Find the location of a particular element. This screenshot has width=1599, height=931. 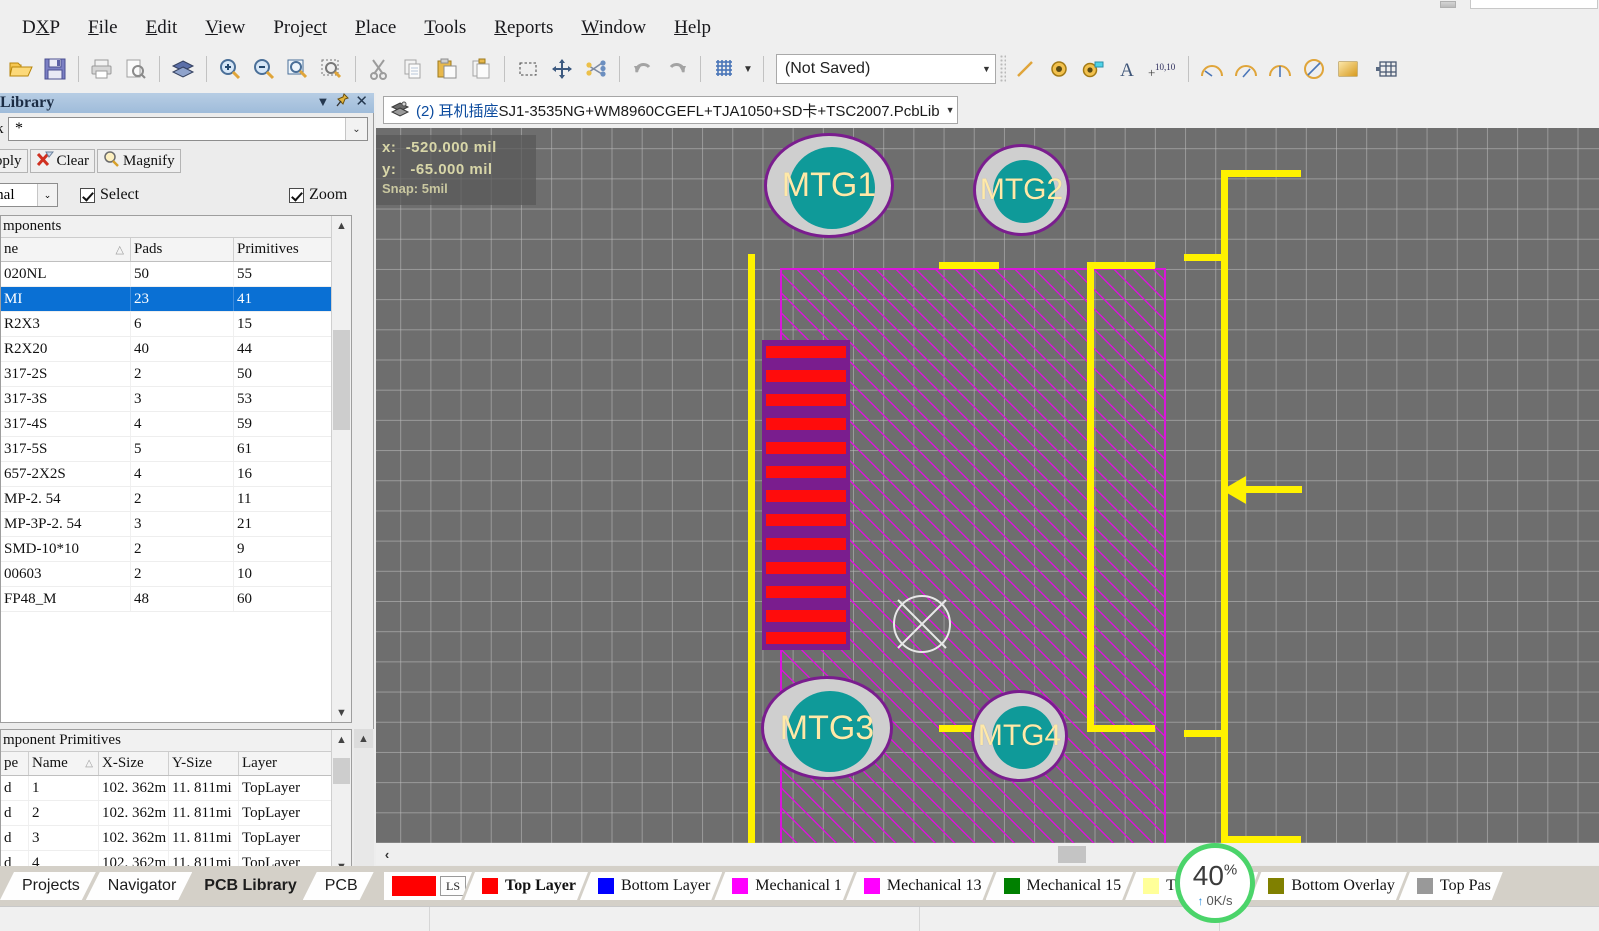

select-area-icon is located at coordinates (528, 69).